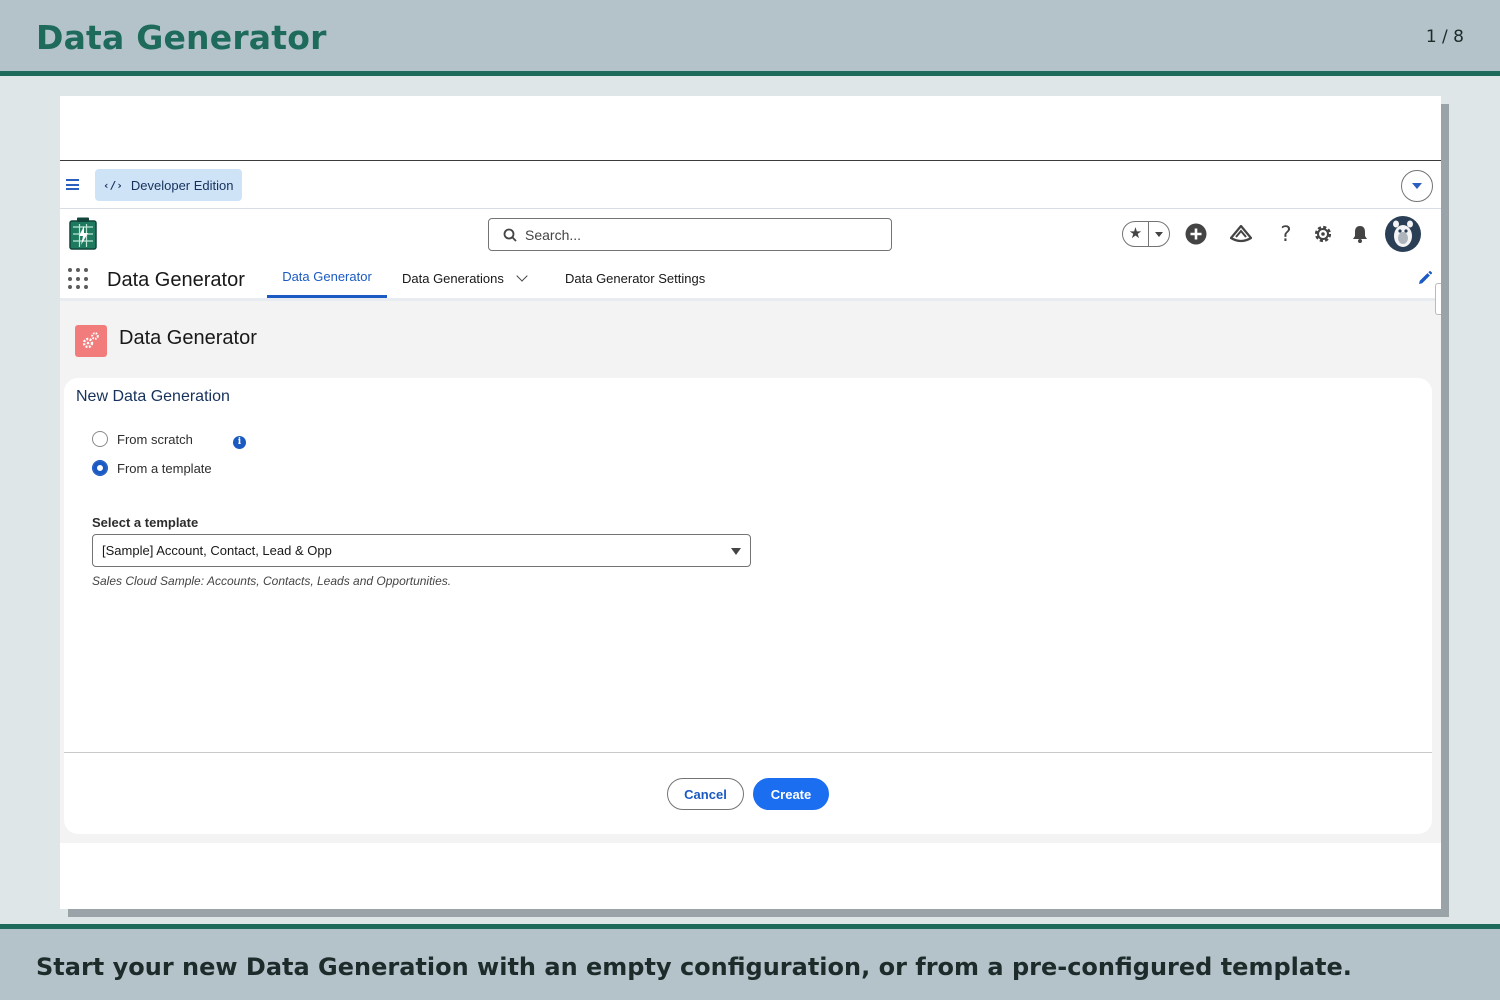 This screenshot has height=1000, width=1500. What do you see at coordinates (239, 442) in the screenshot?
I see `info-icon: i` at bounding box center [239, 442].